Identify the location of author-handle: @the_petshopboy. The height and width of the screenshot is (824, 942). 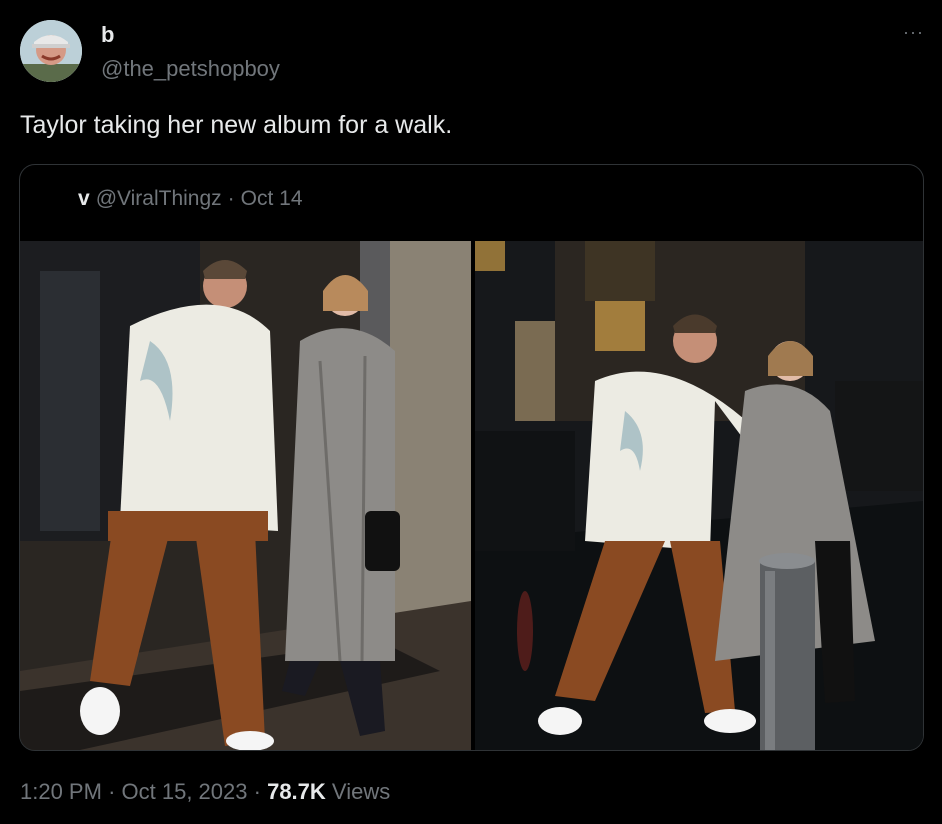
(190, 69).